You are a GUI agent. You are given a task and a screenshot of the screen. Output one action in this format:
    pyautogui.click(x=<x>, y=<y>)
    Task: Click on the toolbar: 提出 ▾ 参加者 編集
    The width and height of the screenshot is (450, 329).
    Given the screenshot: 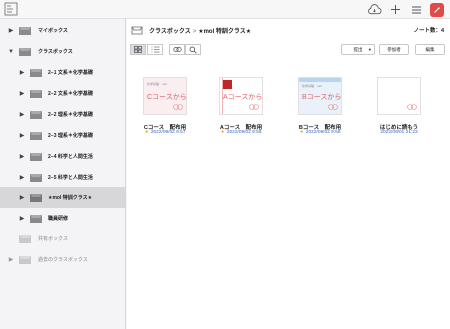 What is the action you would take?
    pyautogui.click(x=288, y=49)
    